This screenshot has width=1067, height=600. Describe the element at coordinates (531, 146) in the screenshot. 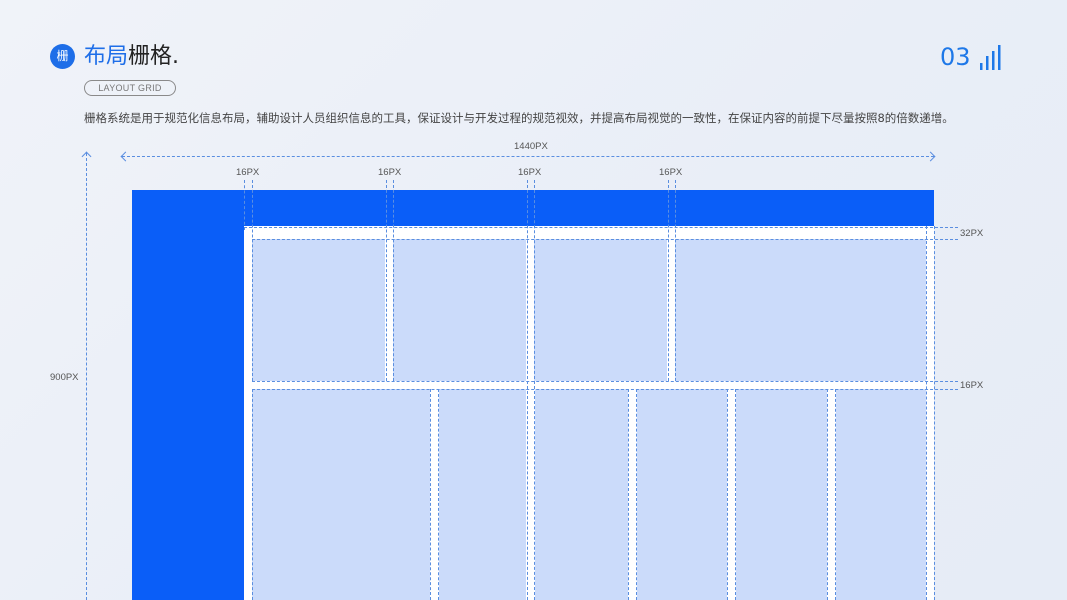

I see `width-label: 1440PX` at that location.